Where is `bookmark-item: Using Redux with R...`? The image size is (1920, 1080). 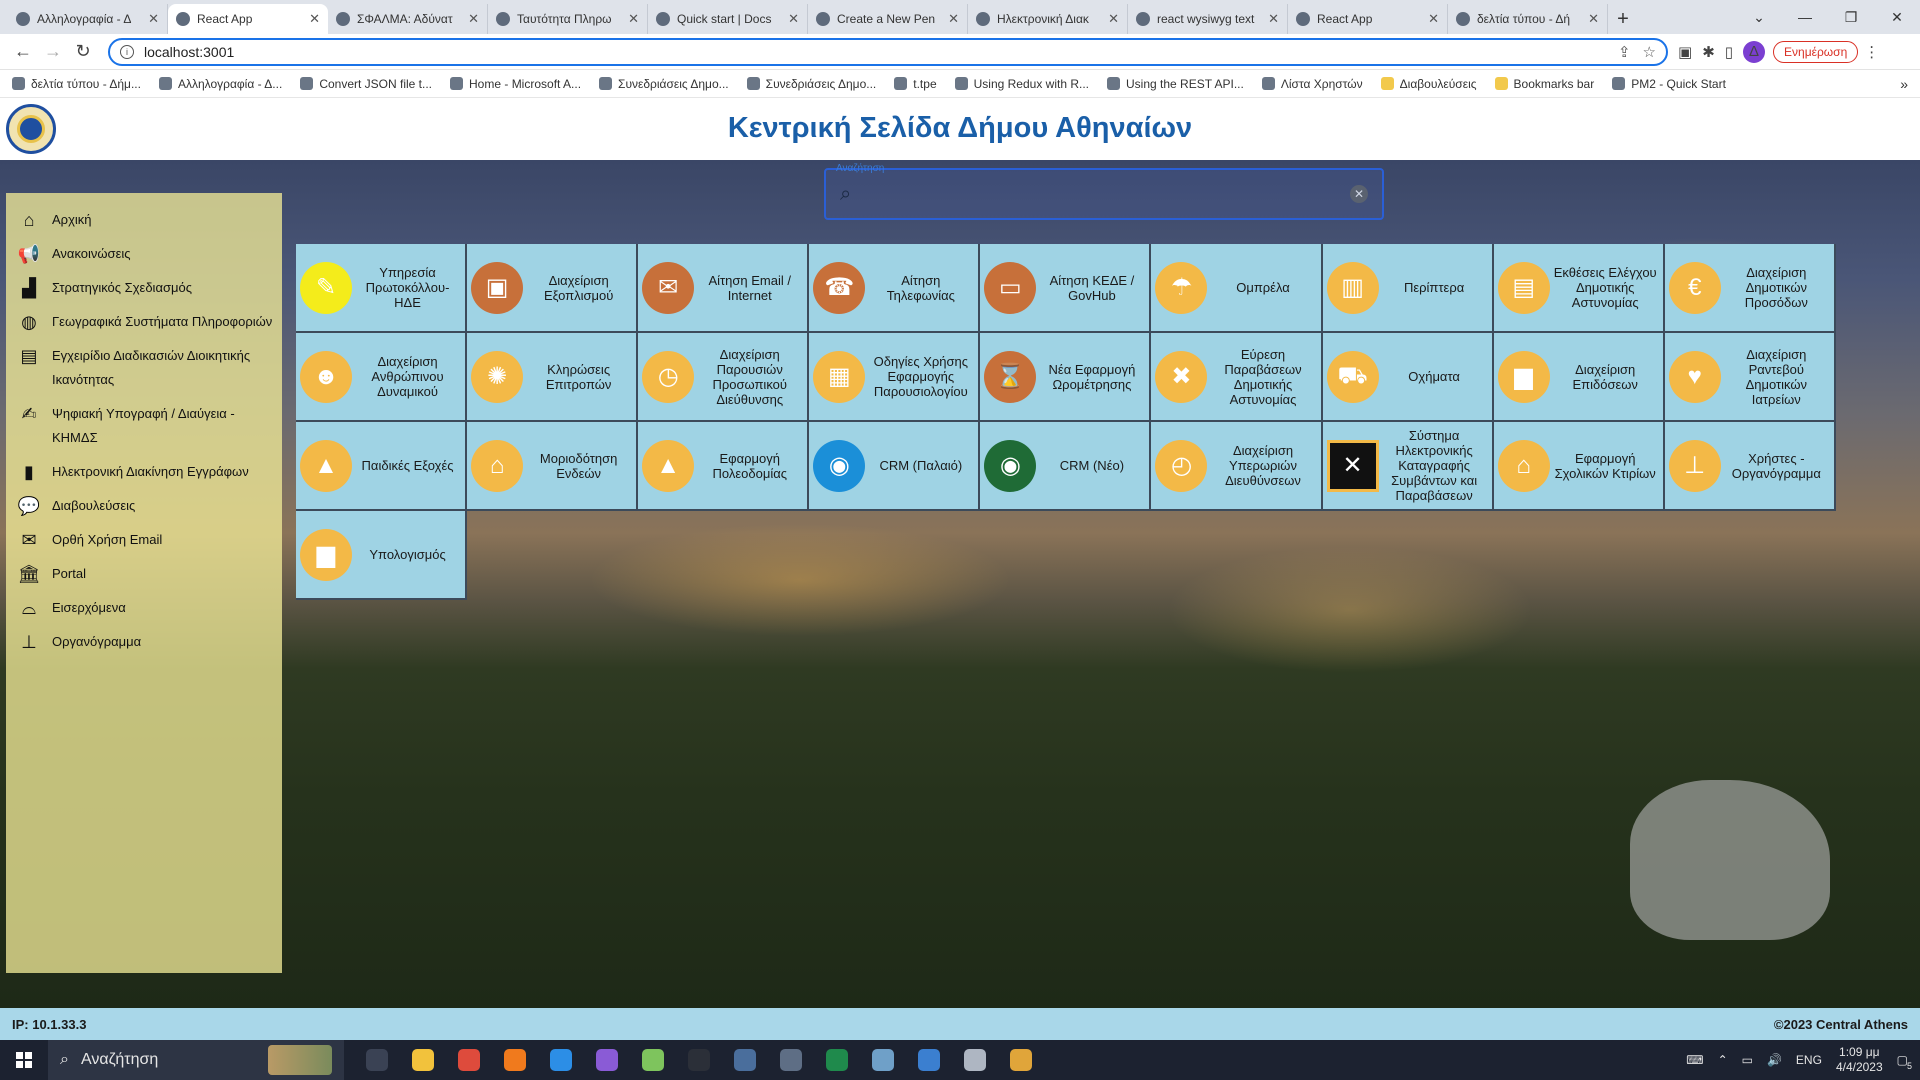 bookmark-item: Using Redux with R... is located at coordinates (1021, 84).